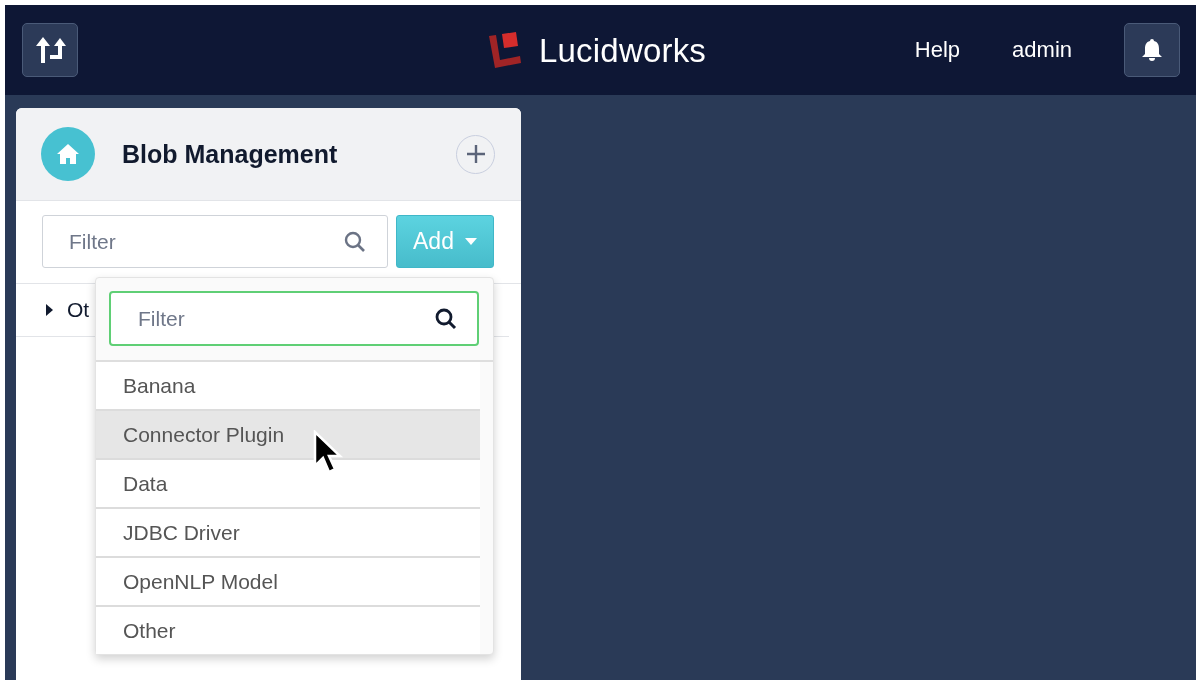 This screenshot has width=1196, height=685. I want to click on brand-name: Lucidworks, so click(623, 51).